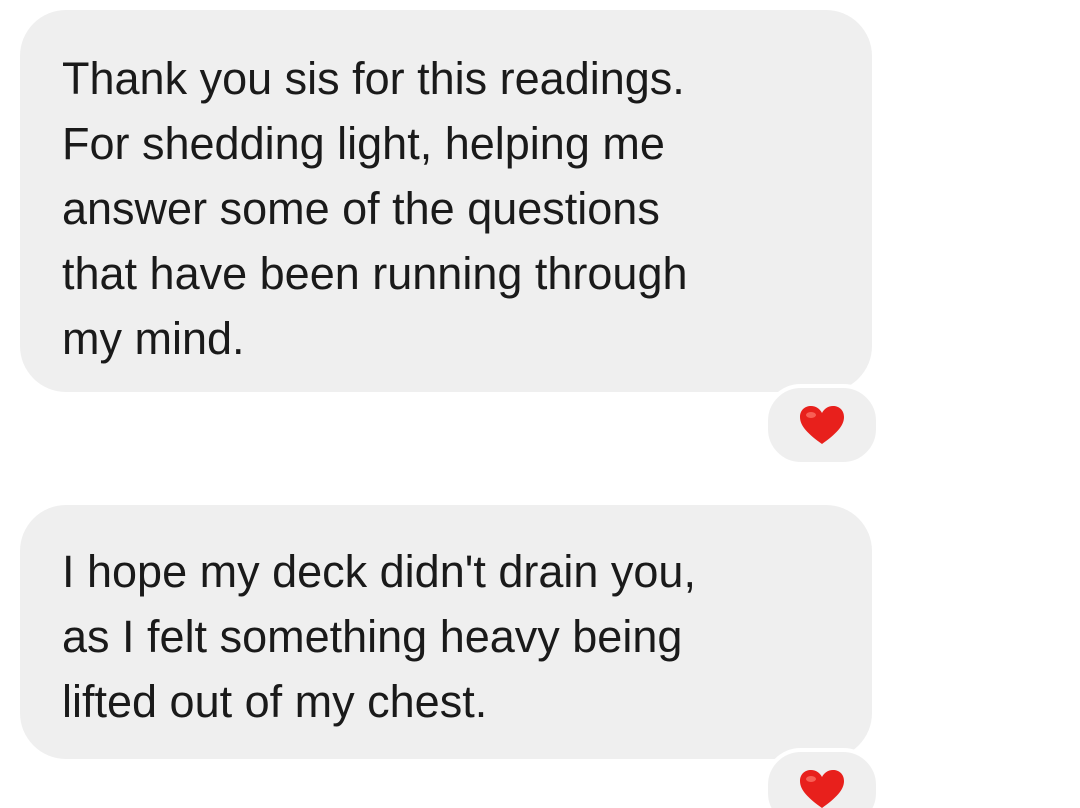 The height and width of the screenshot is (808, 1080). What do you see at coordinates (275, 701) in the screenshot?
I see `message-text-line: lifted out of my chest.` at bounding box center [275, 701].